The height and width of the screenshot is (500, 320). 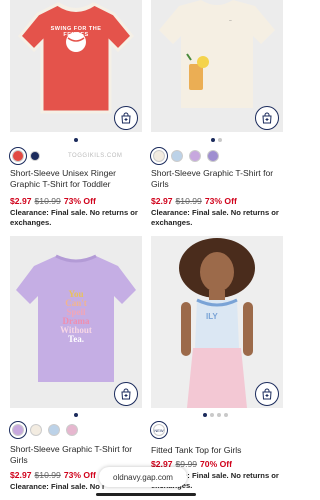 What do you see at coordinates (76, 66) in the screenshot?
I see `product-image: SWING FOR THE FENCES` at bounding box center [76, 66].